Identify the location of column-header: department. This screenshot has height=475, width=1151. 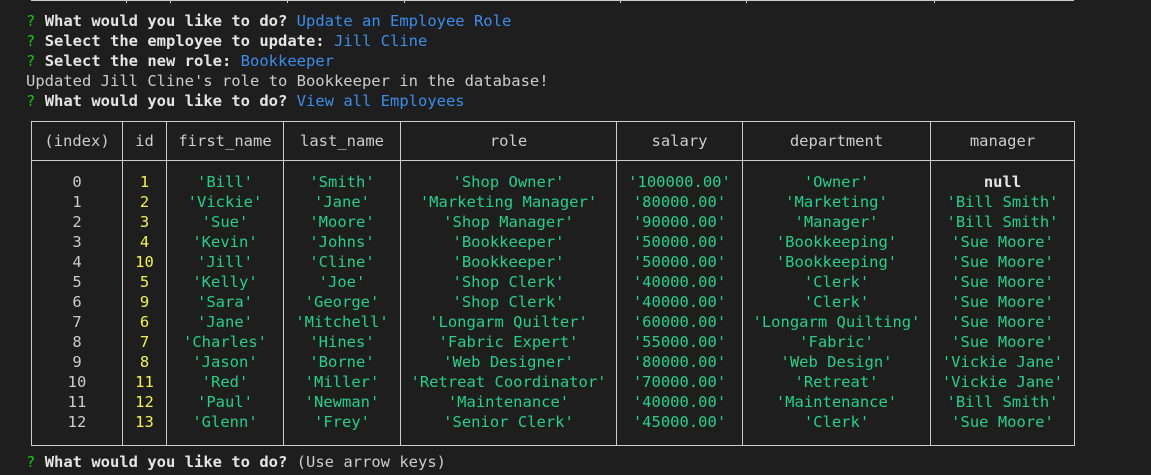
(836, 141).